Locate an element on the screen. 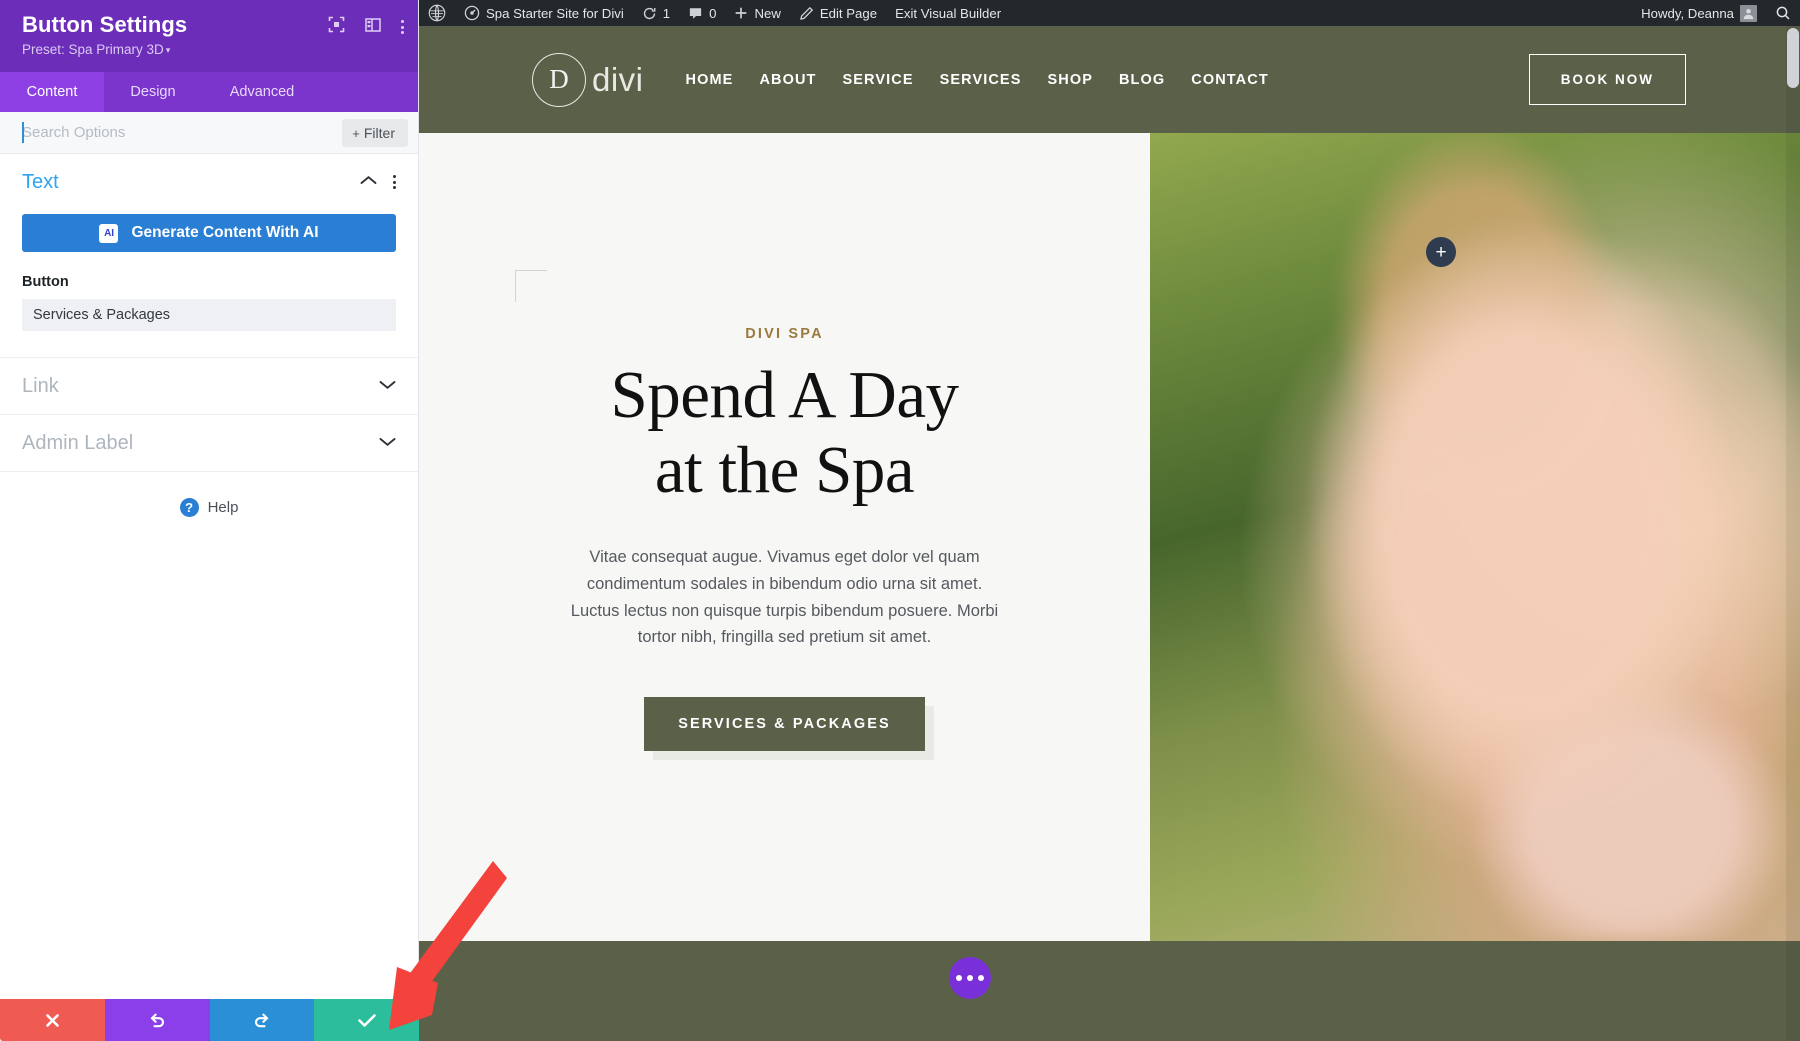 The width and height of the screenshot is (1800, 1041). new-content-item: New is located at coordinates (757, 13).